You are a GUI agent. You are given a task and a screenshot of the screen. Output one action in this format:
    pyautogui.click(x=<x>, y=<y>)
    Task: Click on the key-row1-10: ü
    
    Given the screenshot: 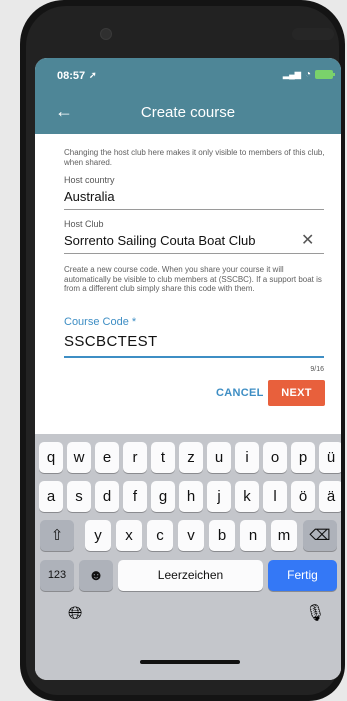 What is the action you would take?
    pyautogui.click(x=330, y=457)
    